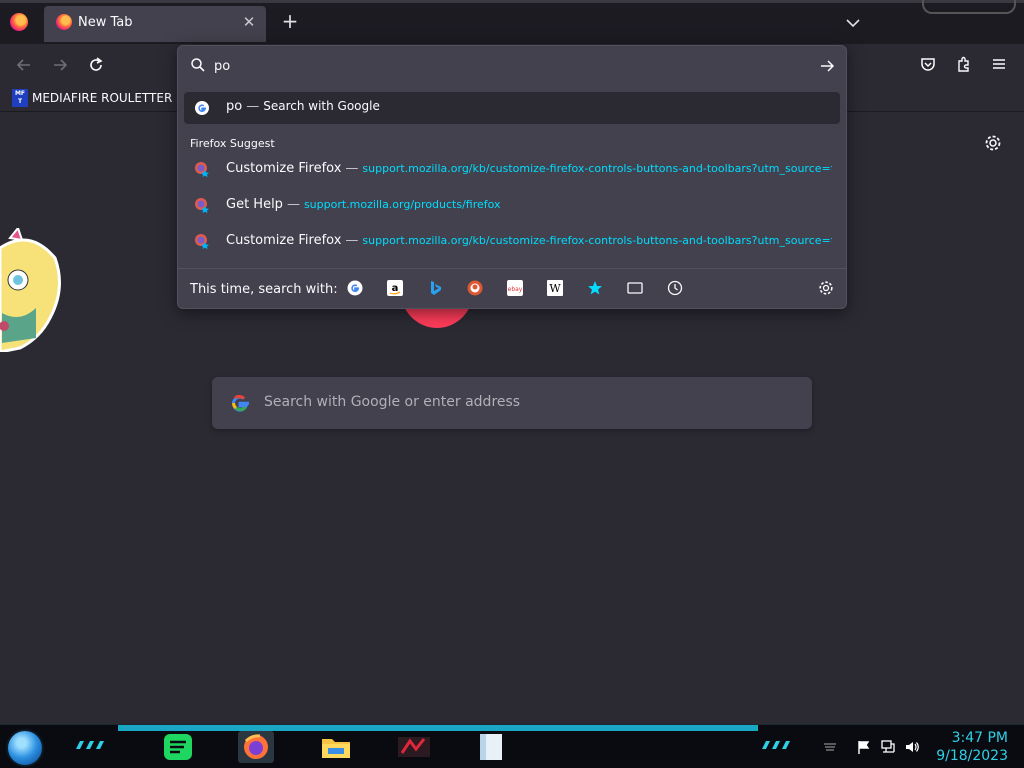  Describe the element at coordinates (475, 288) in the screenshot. I see `duckduckgo-icon` at that location.